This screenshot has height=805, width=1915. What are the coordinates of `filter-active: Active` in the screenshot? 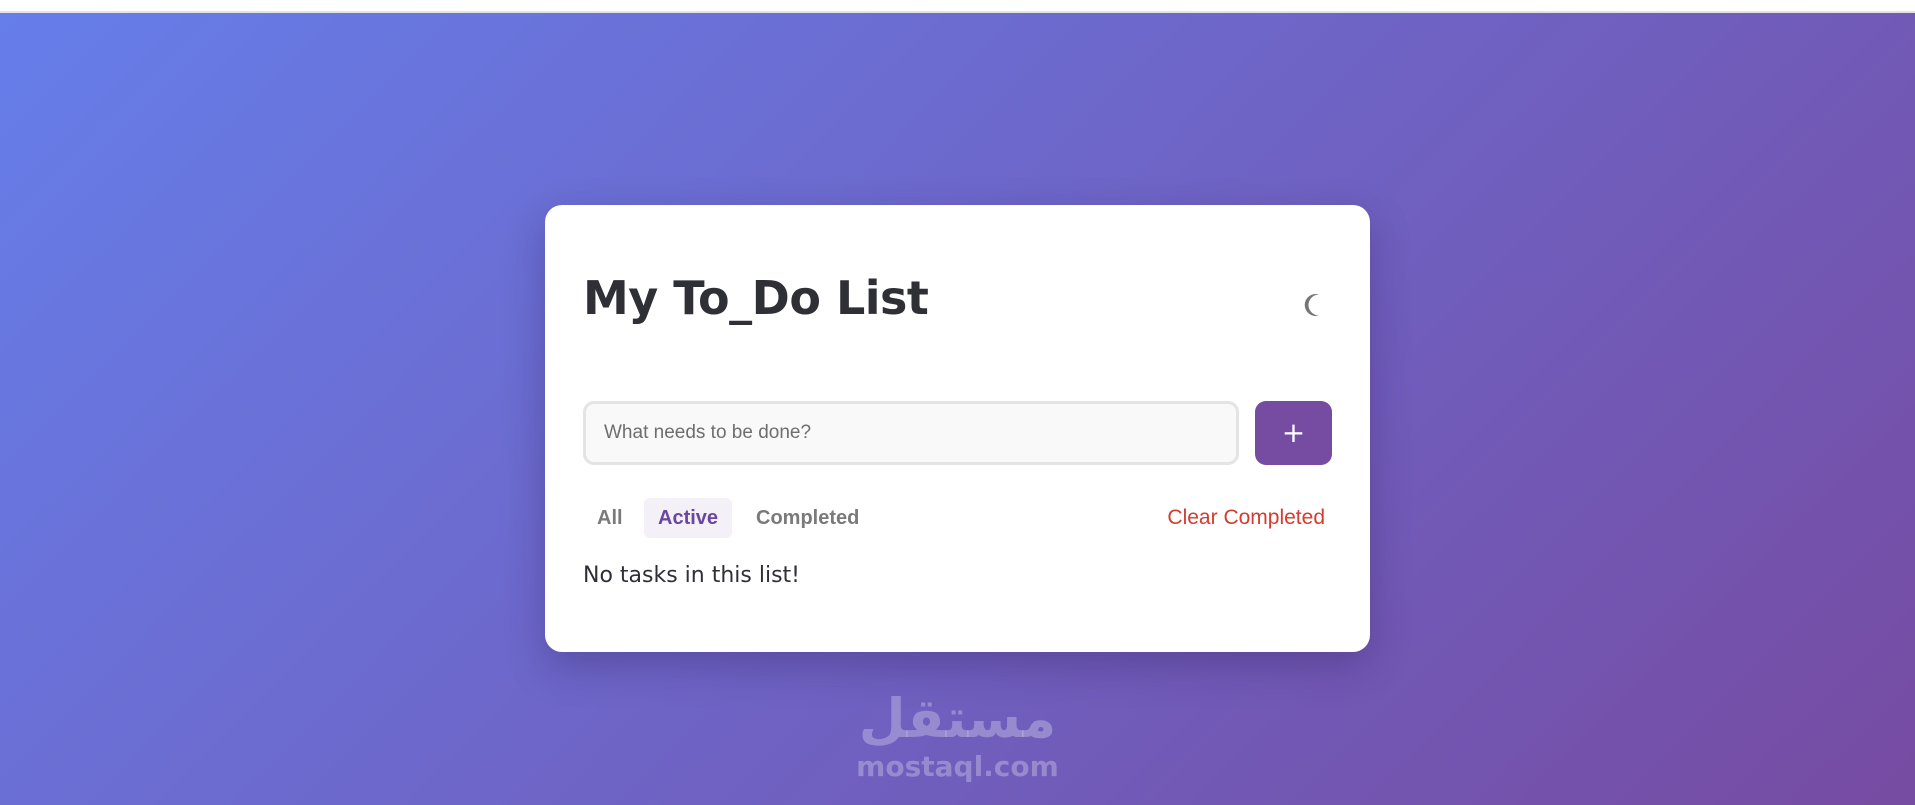 It's located at (688, 518).